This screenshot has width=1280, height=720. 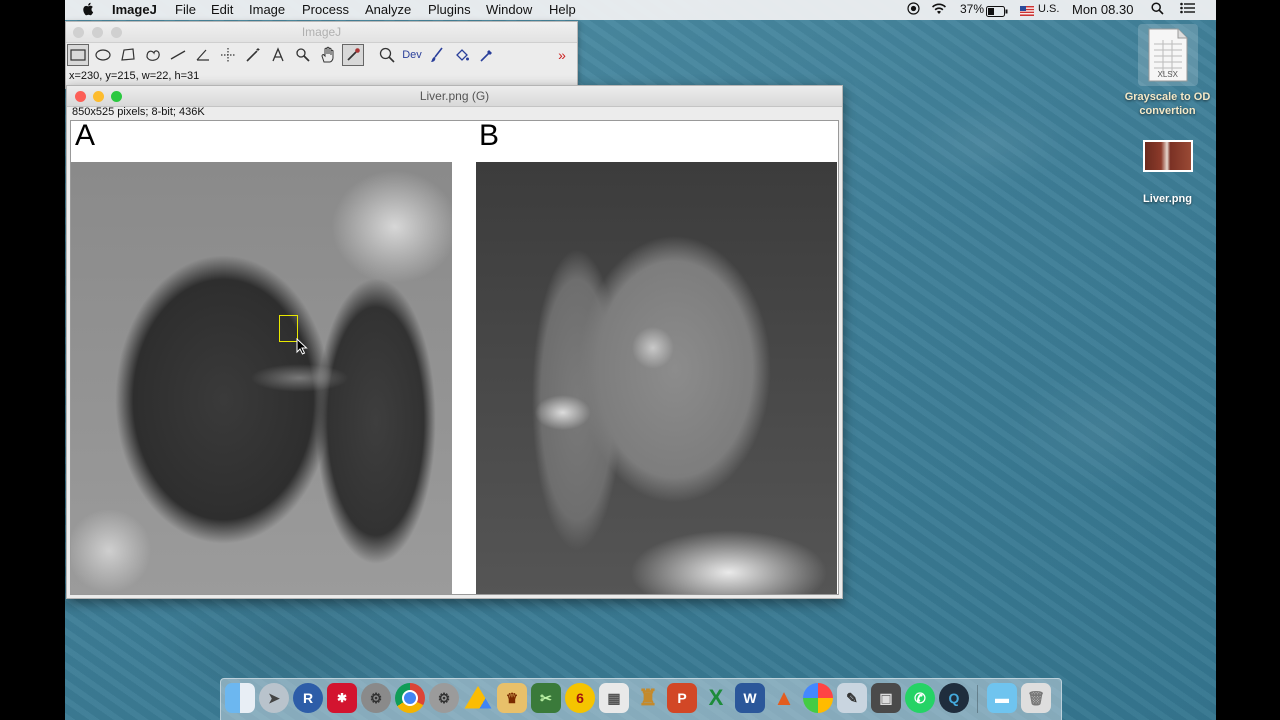 What do you see at coordinates (134, 9) in the screenshot?
I see `app-name-menu: ImageJ` at bounding box center [134, 9].